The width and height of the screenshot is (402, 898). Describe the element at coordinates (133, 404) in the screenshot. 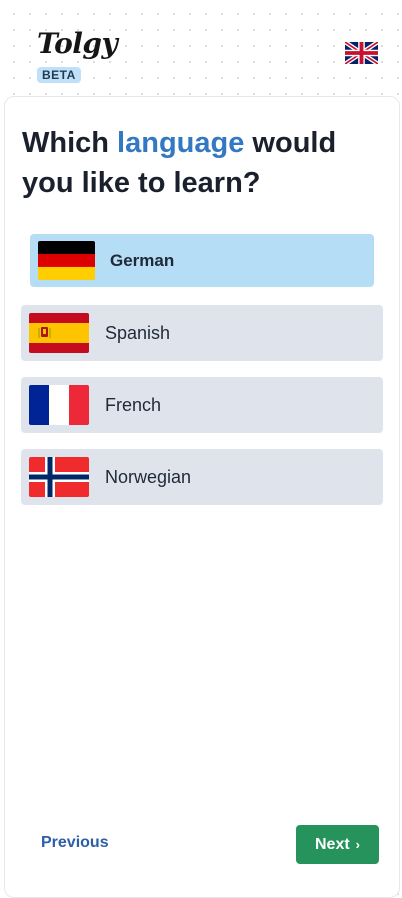

I see `option-label: French` at that location.